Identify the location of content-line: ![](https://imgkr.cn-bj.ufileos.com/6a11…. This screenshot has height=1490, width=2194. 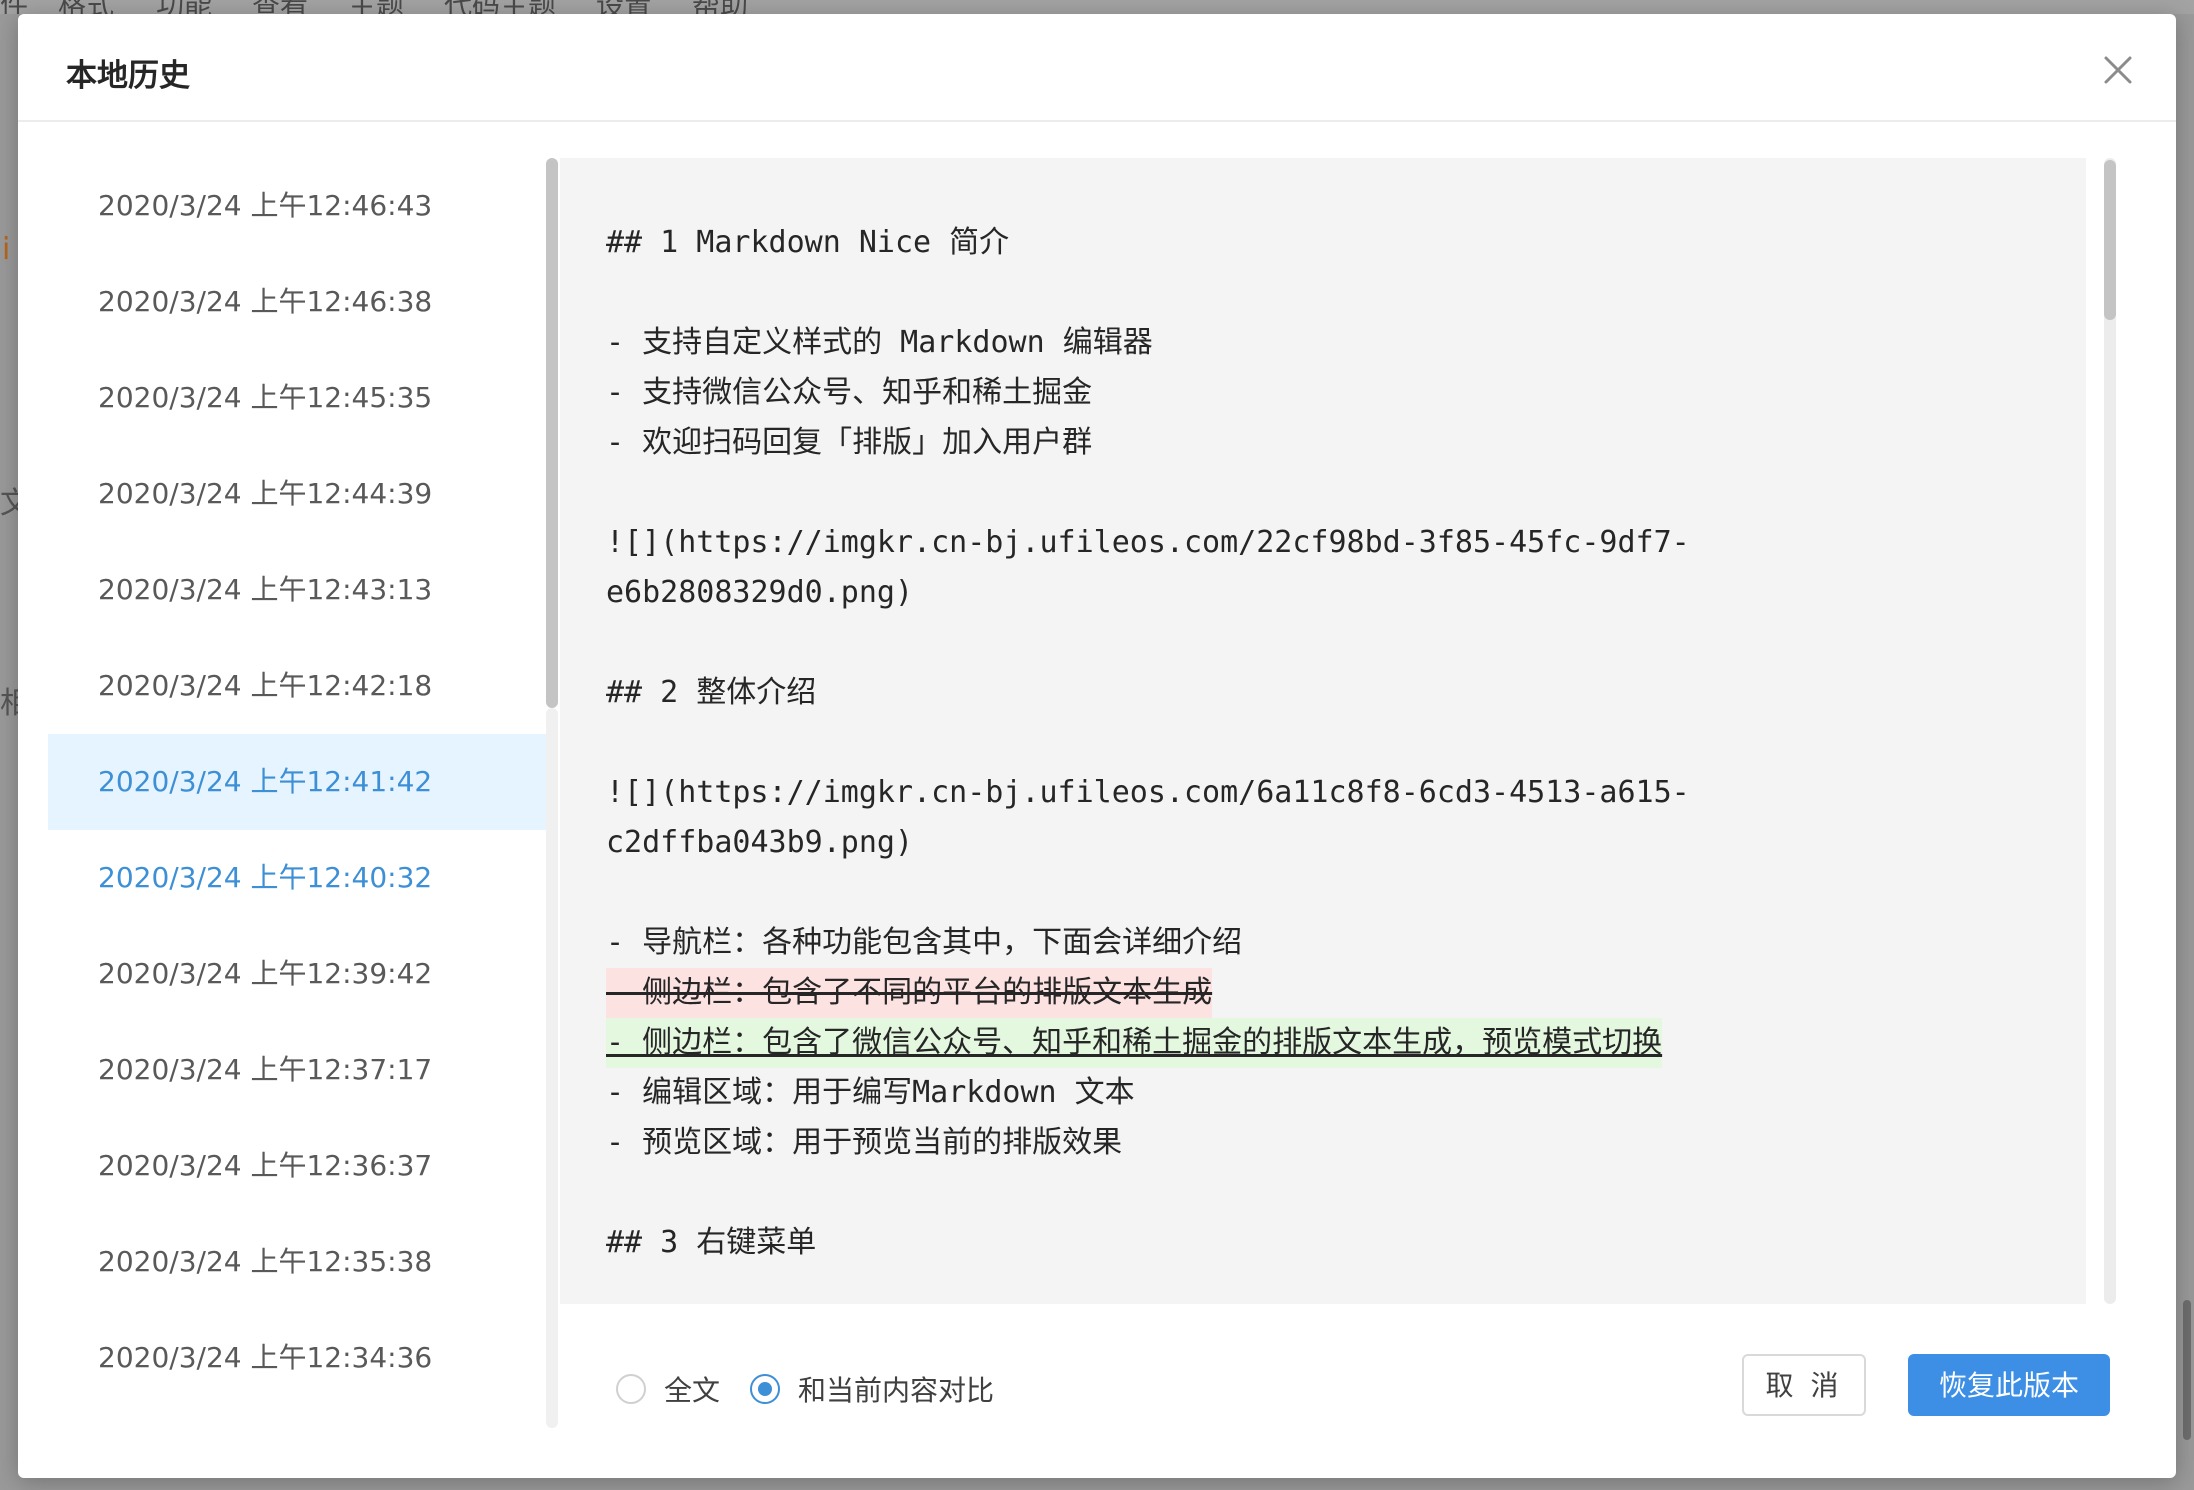
(1326, 793).